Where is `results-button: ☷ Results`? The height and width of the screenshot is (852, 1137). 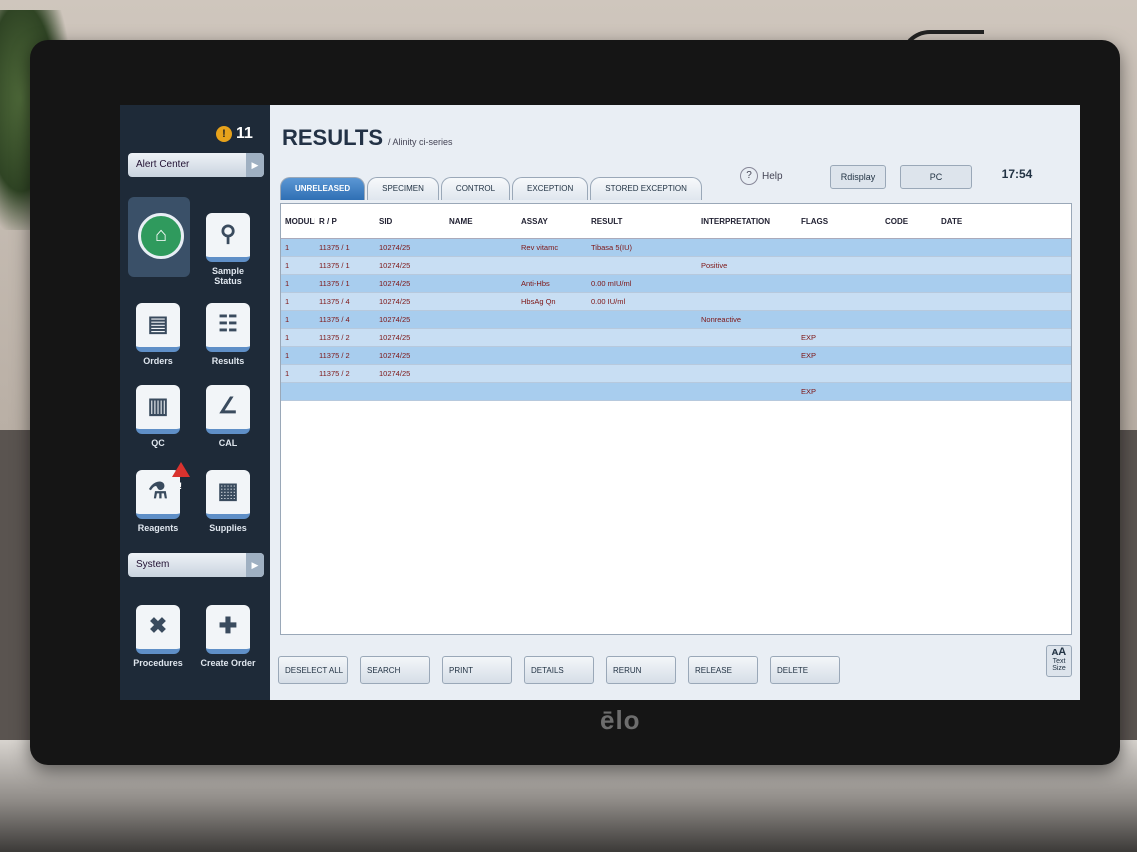 results-button: ☷ Results is located at coordinates (228, 334).